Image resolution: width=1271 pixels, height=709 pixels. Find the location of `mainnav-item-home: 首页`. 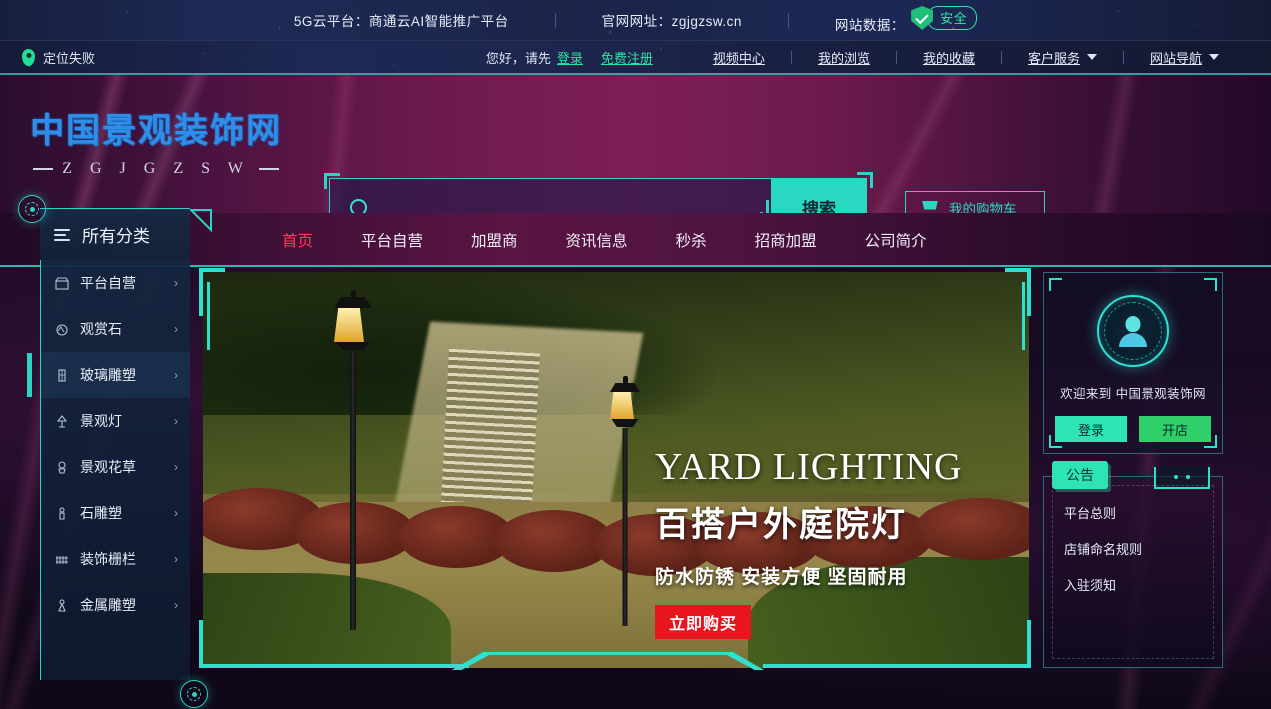

mainnav-item-home: 首页 is located at coordinates (297, 240).